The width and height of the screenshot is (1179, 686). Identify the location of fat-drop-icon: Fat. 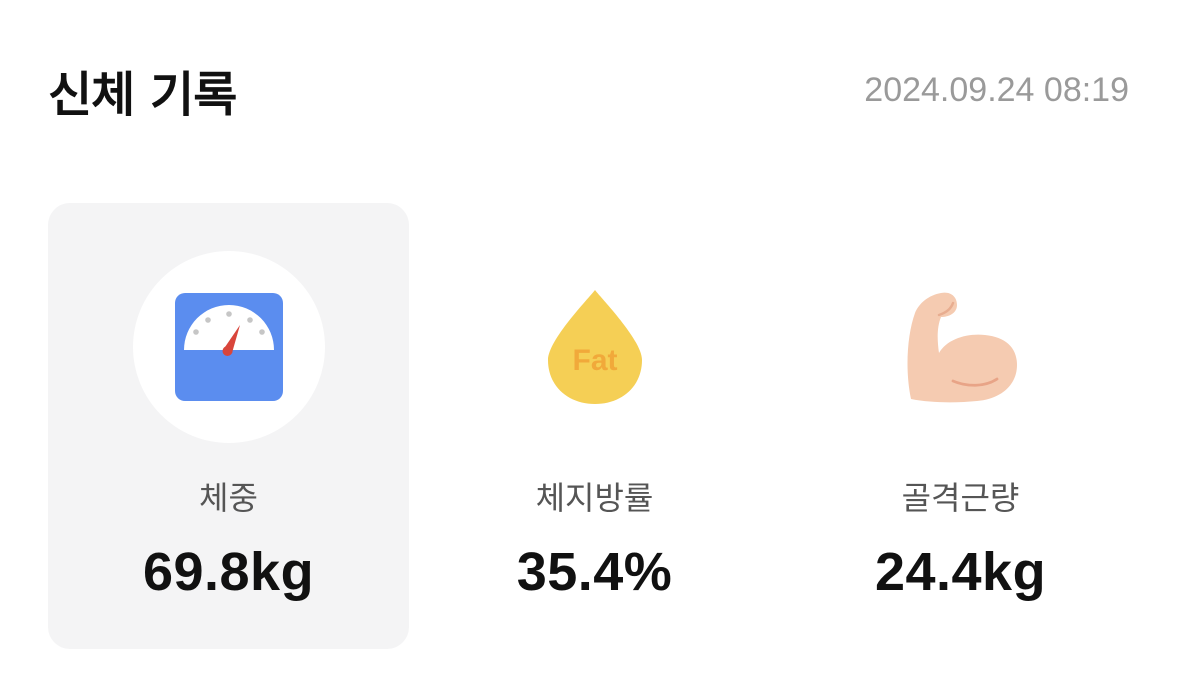
(594, 347).